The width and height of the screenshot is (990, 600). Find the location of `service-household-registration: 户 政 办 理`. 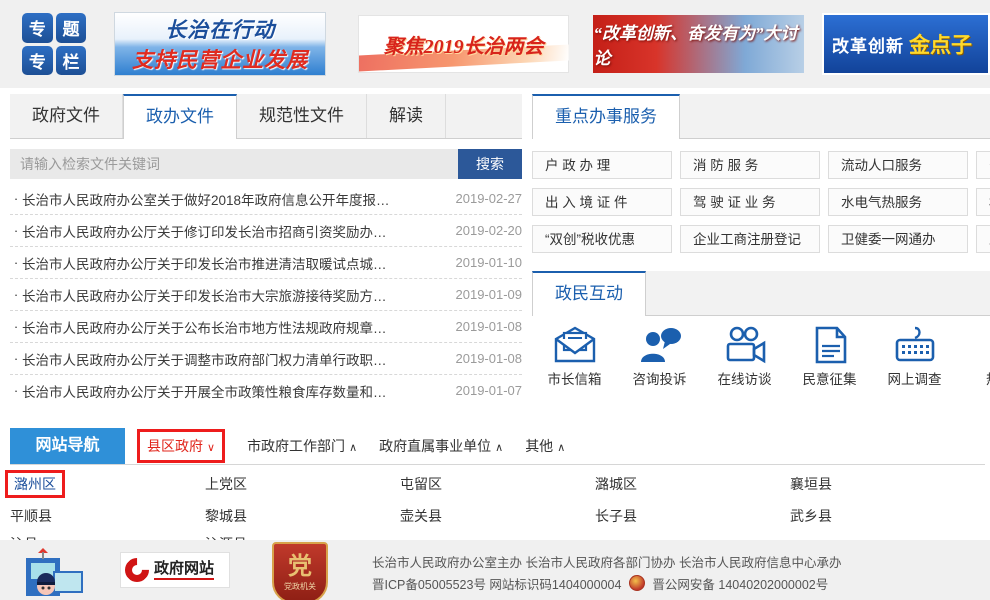

service-household-registration: 户 政 办 理 is located at coordinates (602, 165).